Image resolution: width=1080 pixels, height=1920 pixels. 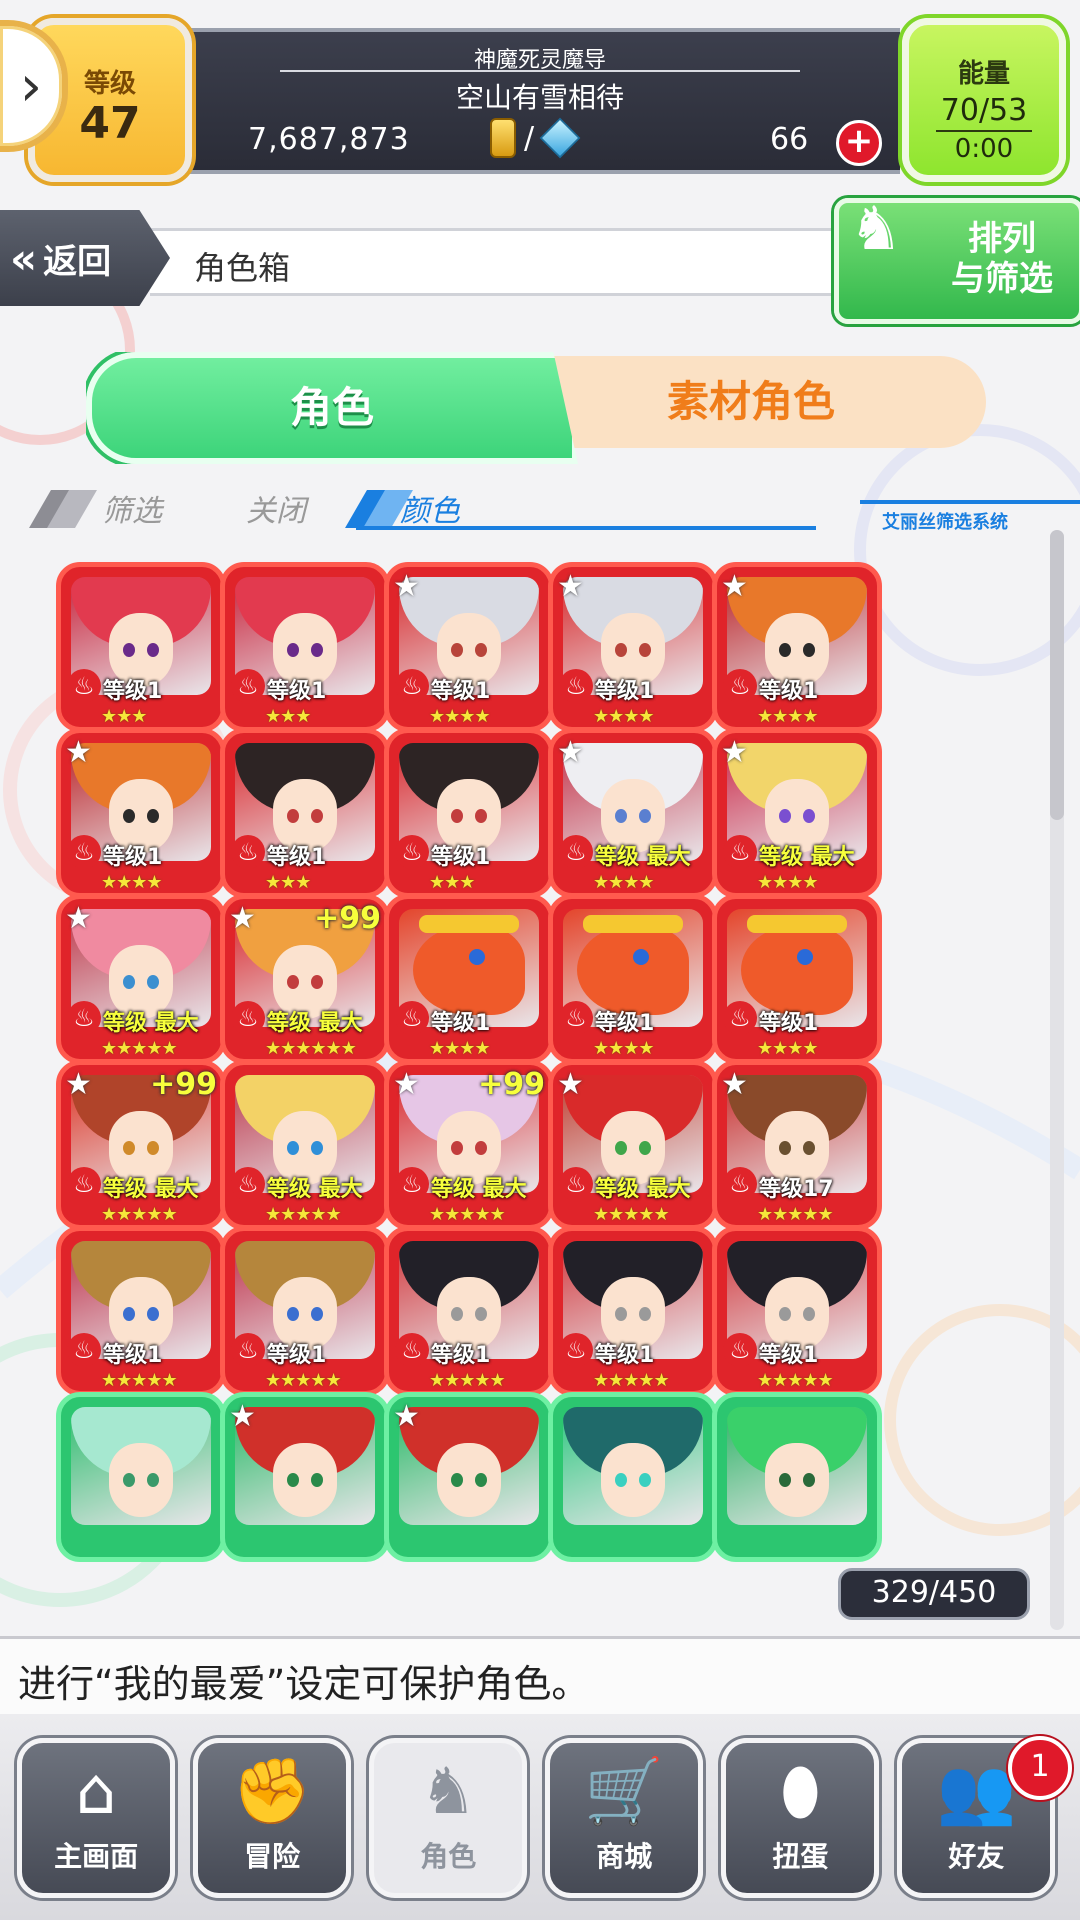 What do you see at coordinates (77, 261) in the screenshot?
I see `back-label: 返回` at bounding box center [77, 261].